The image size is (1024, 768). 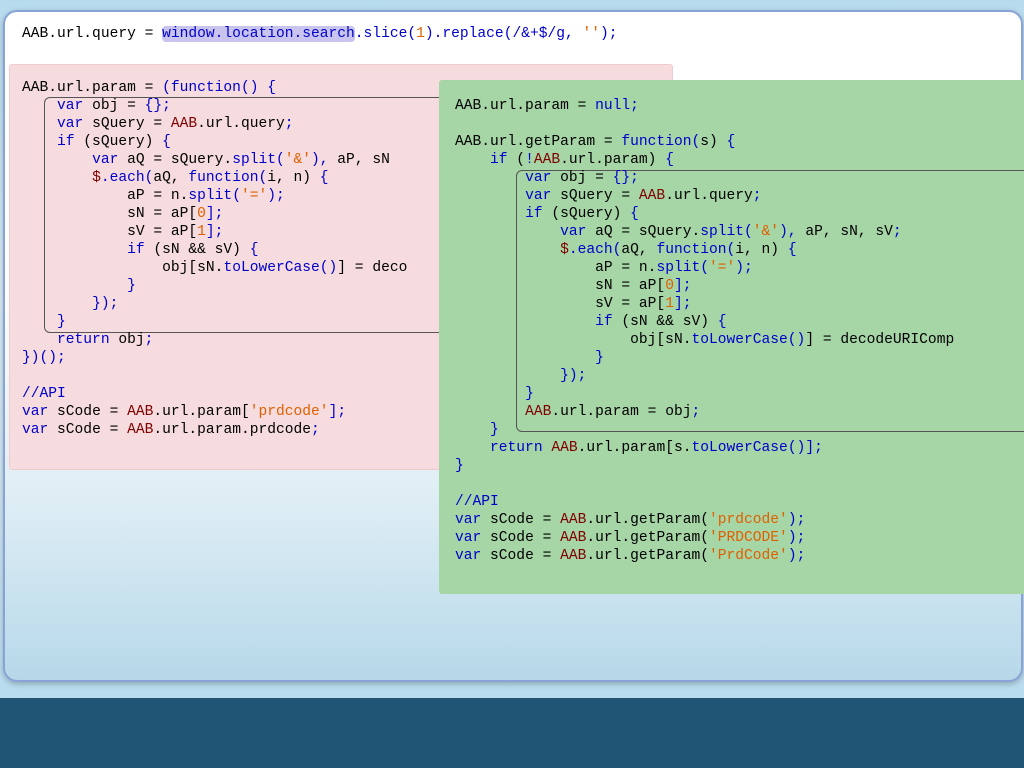 What do you see at coordinates (586, 214) in the screenshot?
I see `code-token: (sQuery)` at bounding box center [586, 214].